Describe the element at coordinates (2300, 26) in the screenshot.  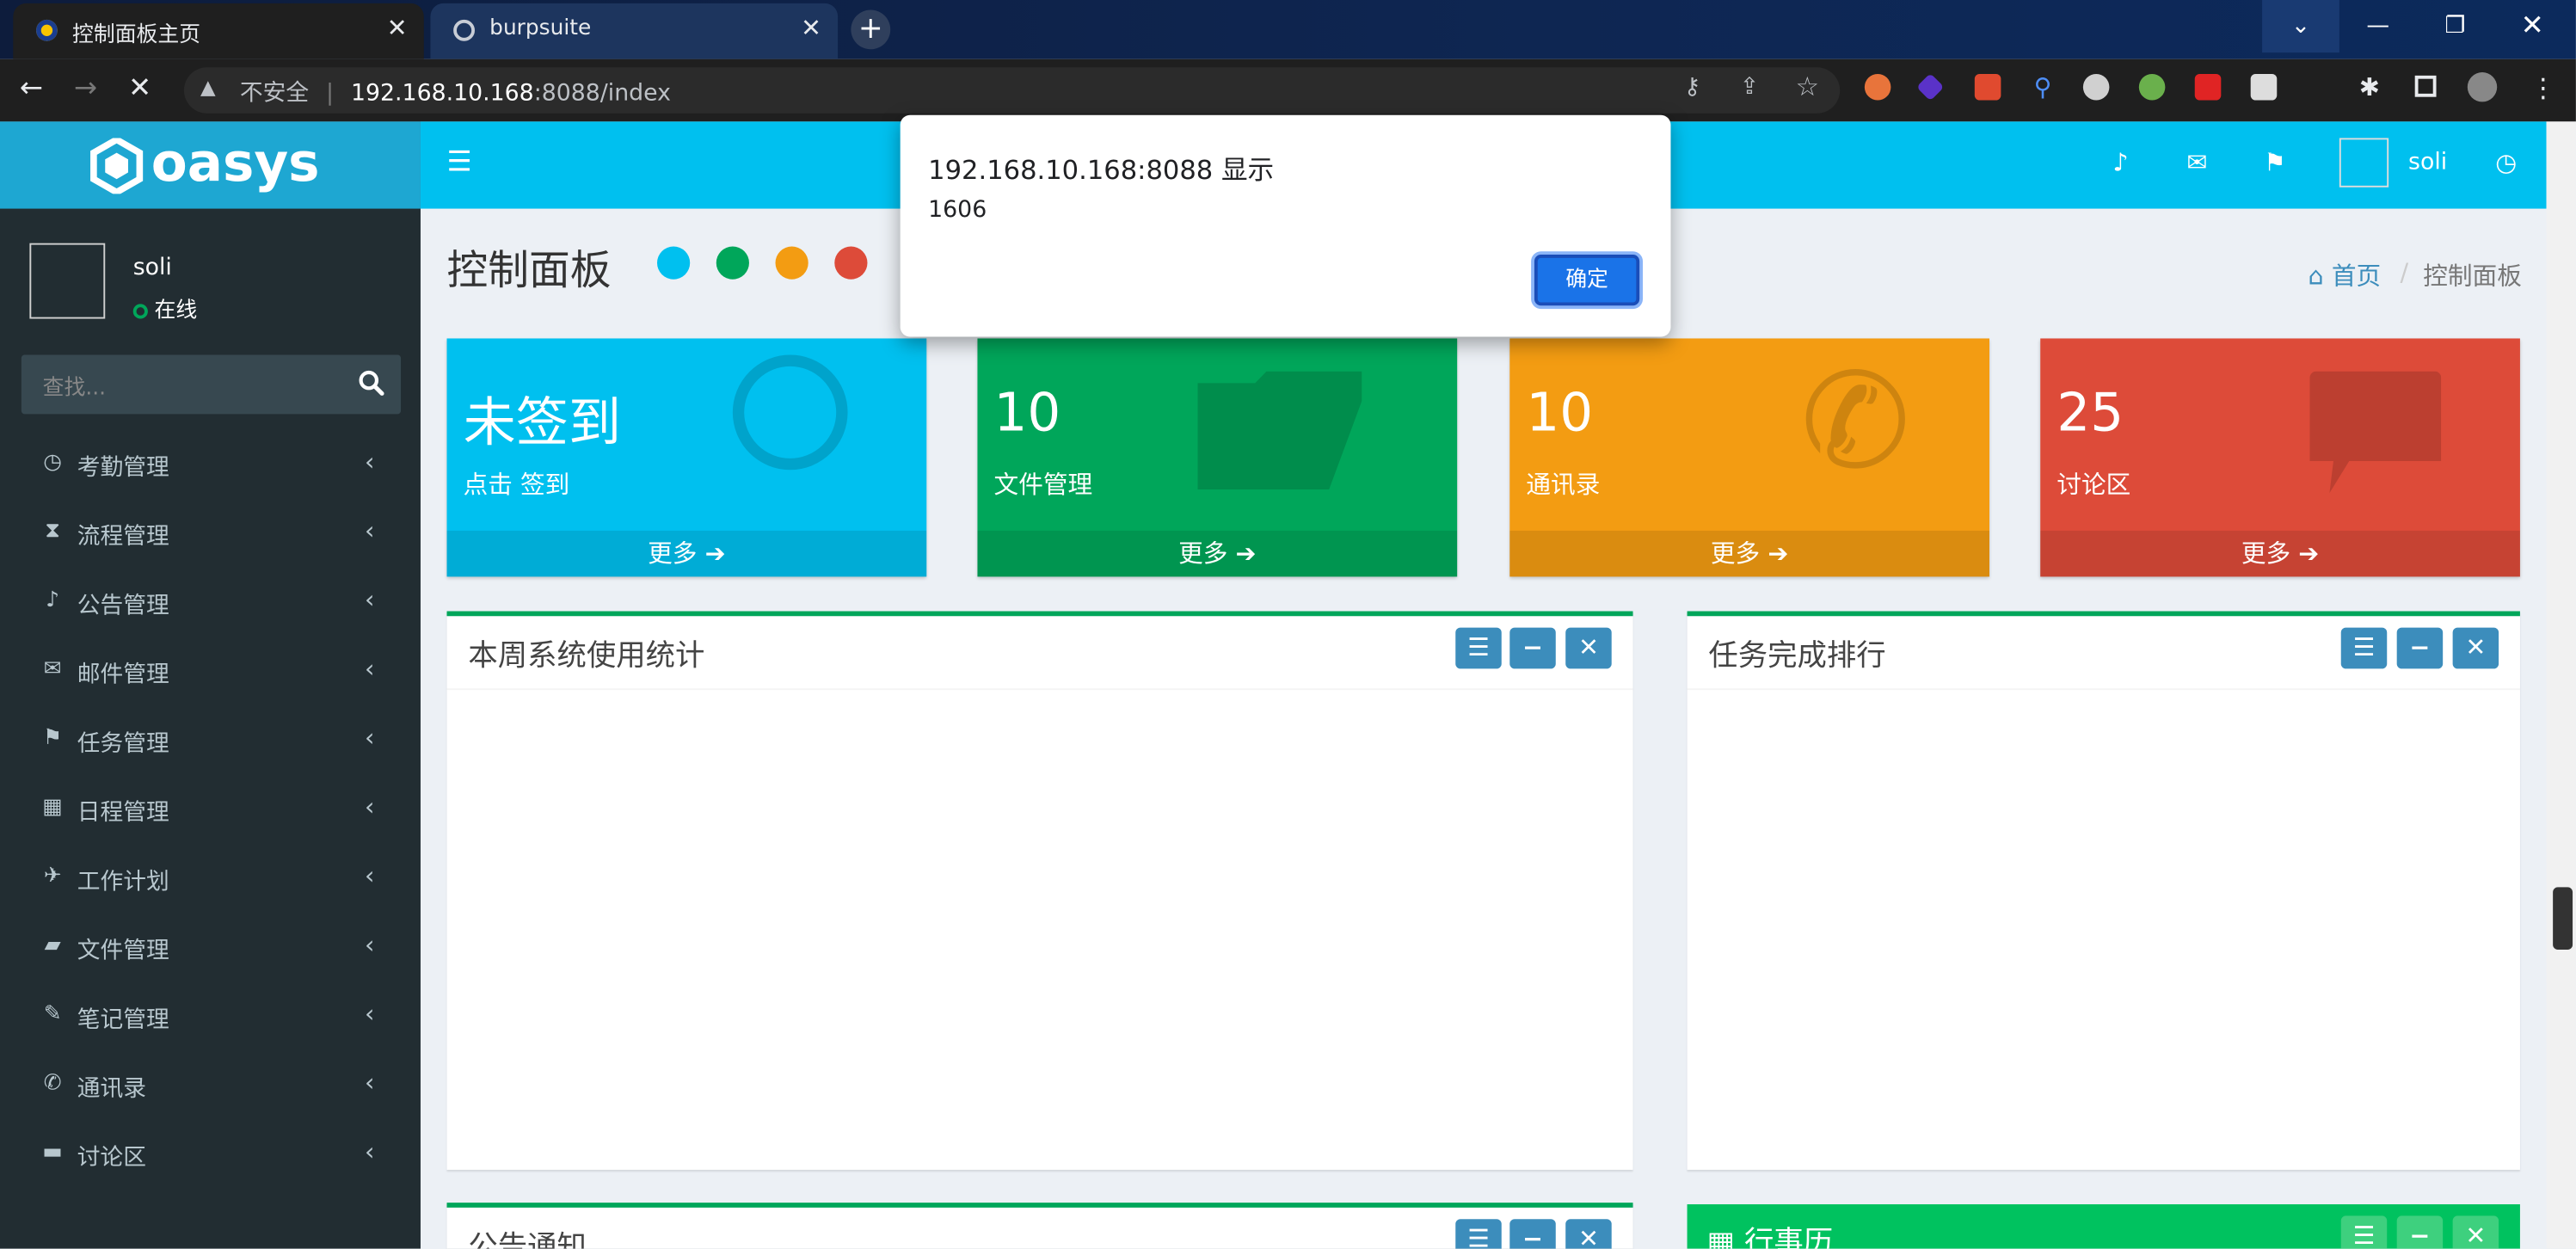
I see `tab-search-icon: ⌄` at that location.